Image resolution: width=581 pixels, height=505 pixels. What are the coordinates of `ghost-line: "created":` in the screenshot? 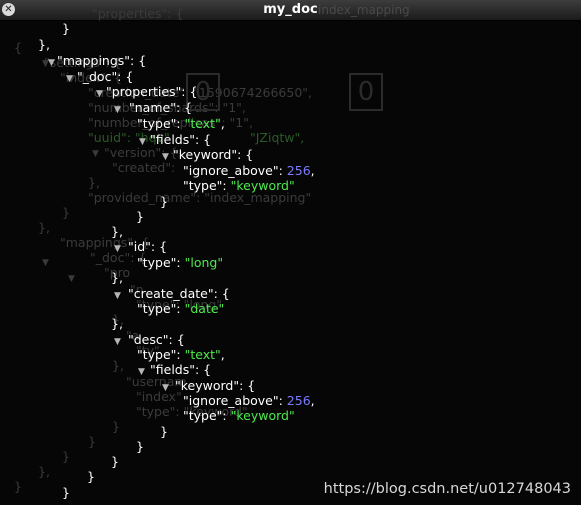 It's located at (144, 167).